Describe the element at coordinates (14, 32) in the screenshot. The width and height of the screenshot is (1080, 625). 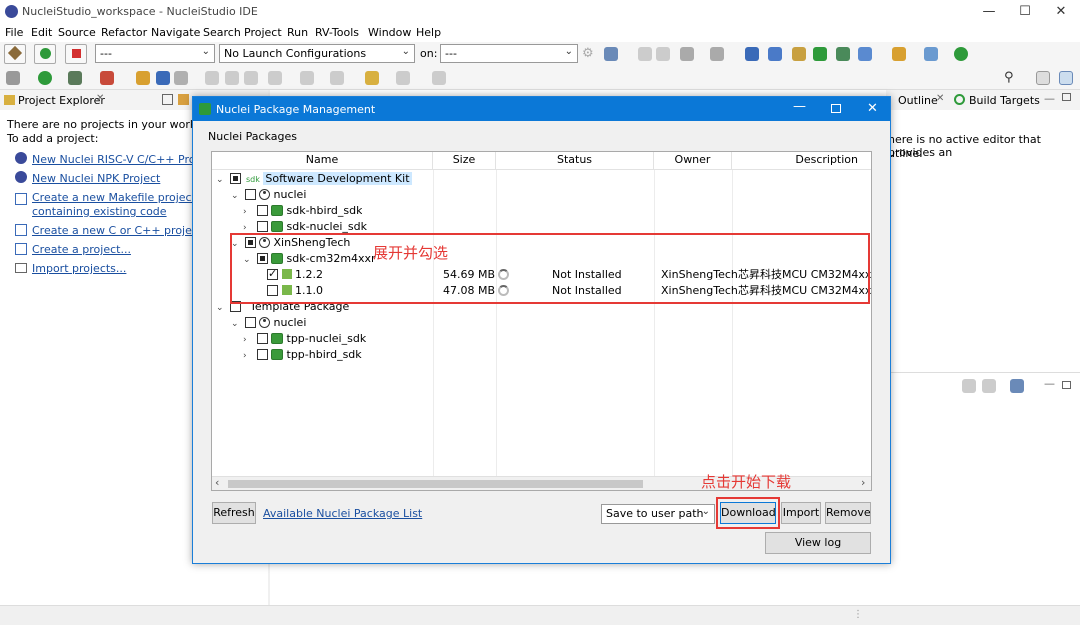
I see `menu-file: File` at that location.